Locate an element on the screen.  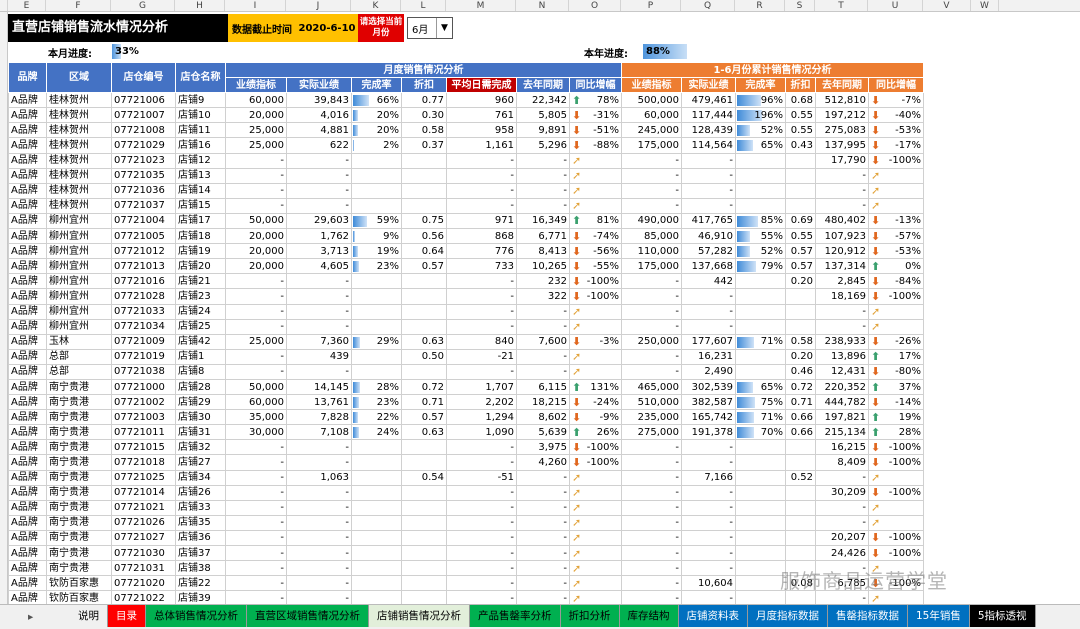
table-cell: 总部 is located at coordinates (79, 356).